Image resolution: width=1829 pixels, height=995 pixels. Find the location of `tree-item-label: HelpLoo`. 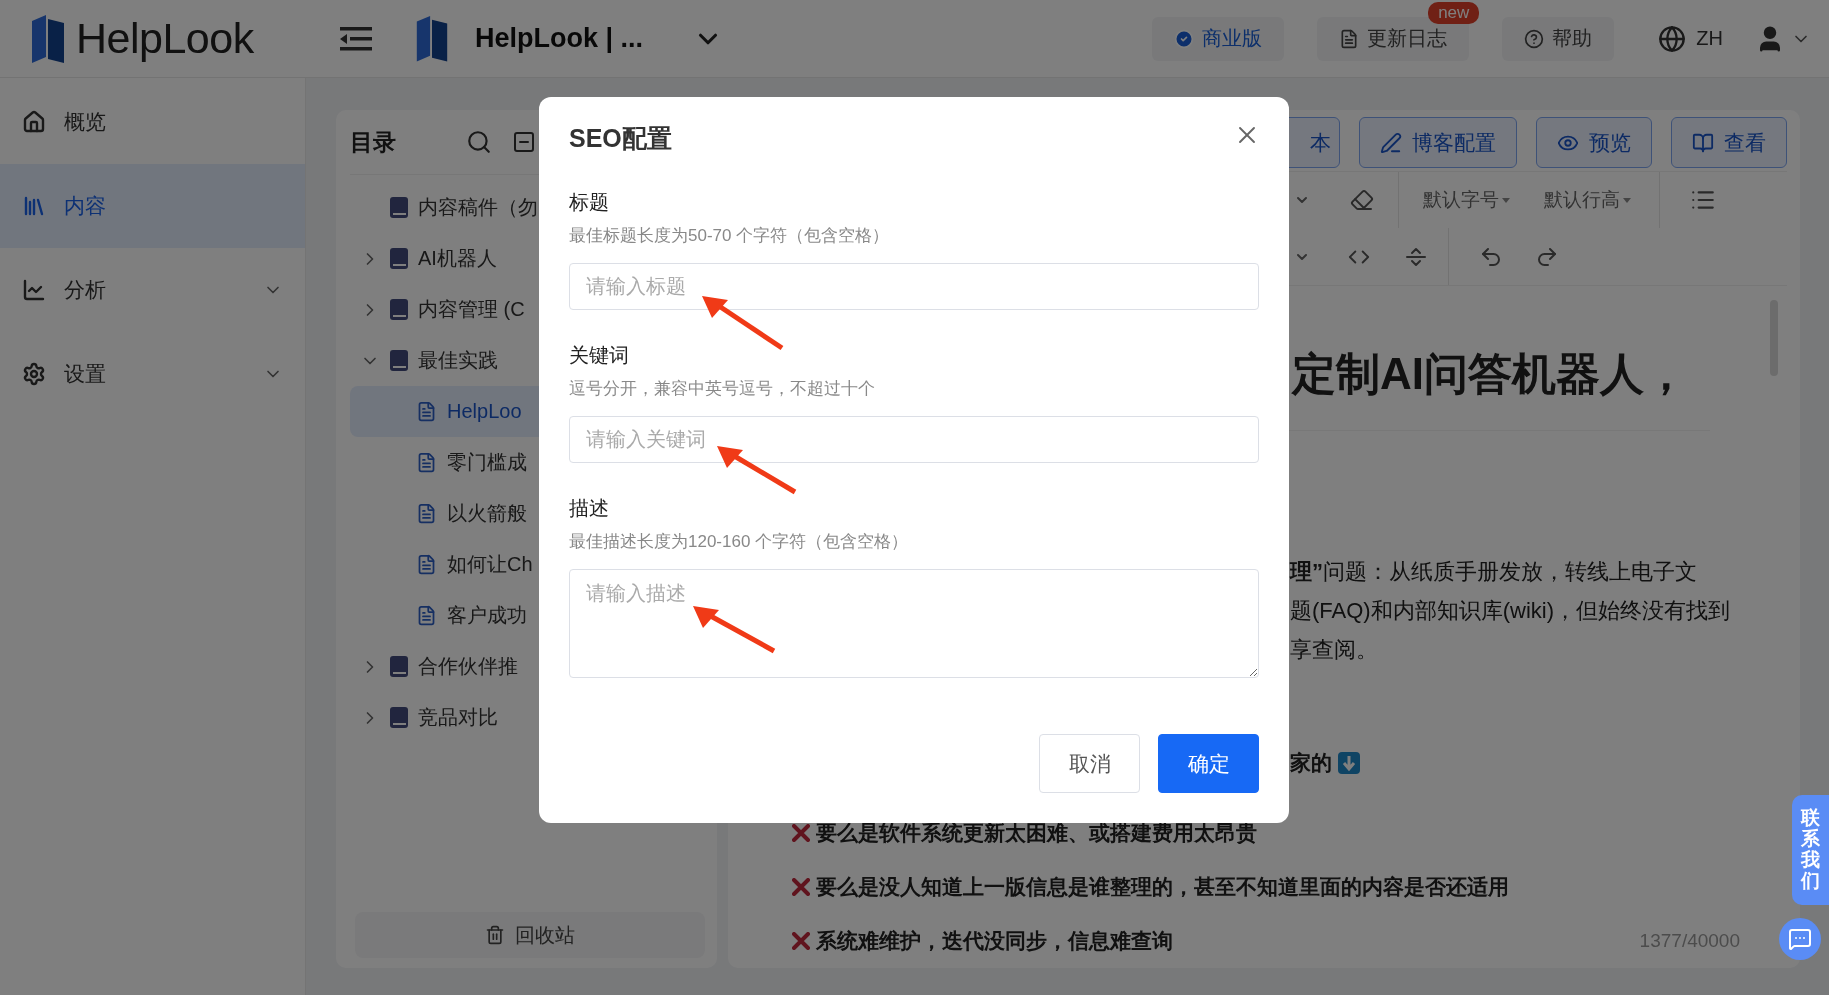

tree-item-label: HelpLoo is located at coordinates (484, 411).